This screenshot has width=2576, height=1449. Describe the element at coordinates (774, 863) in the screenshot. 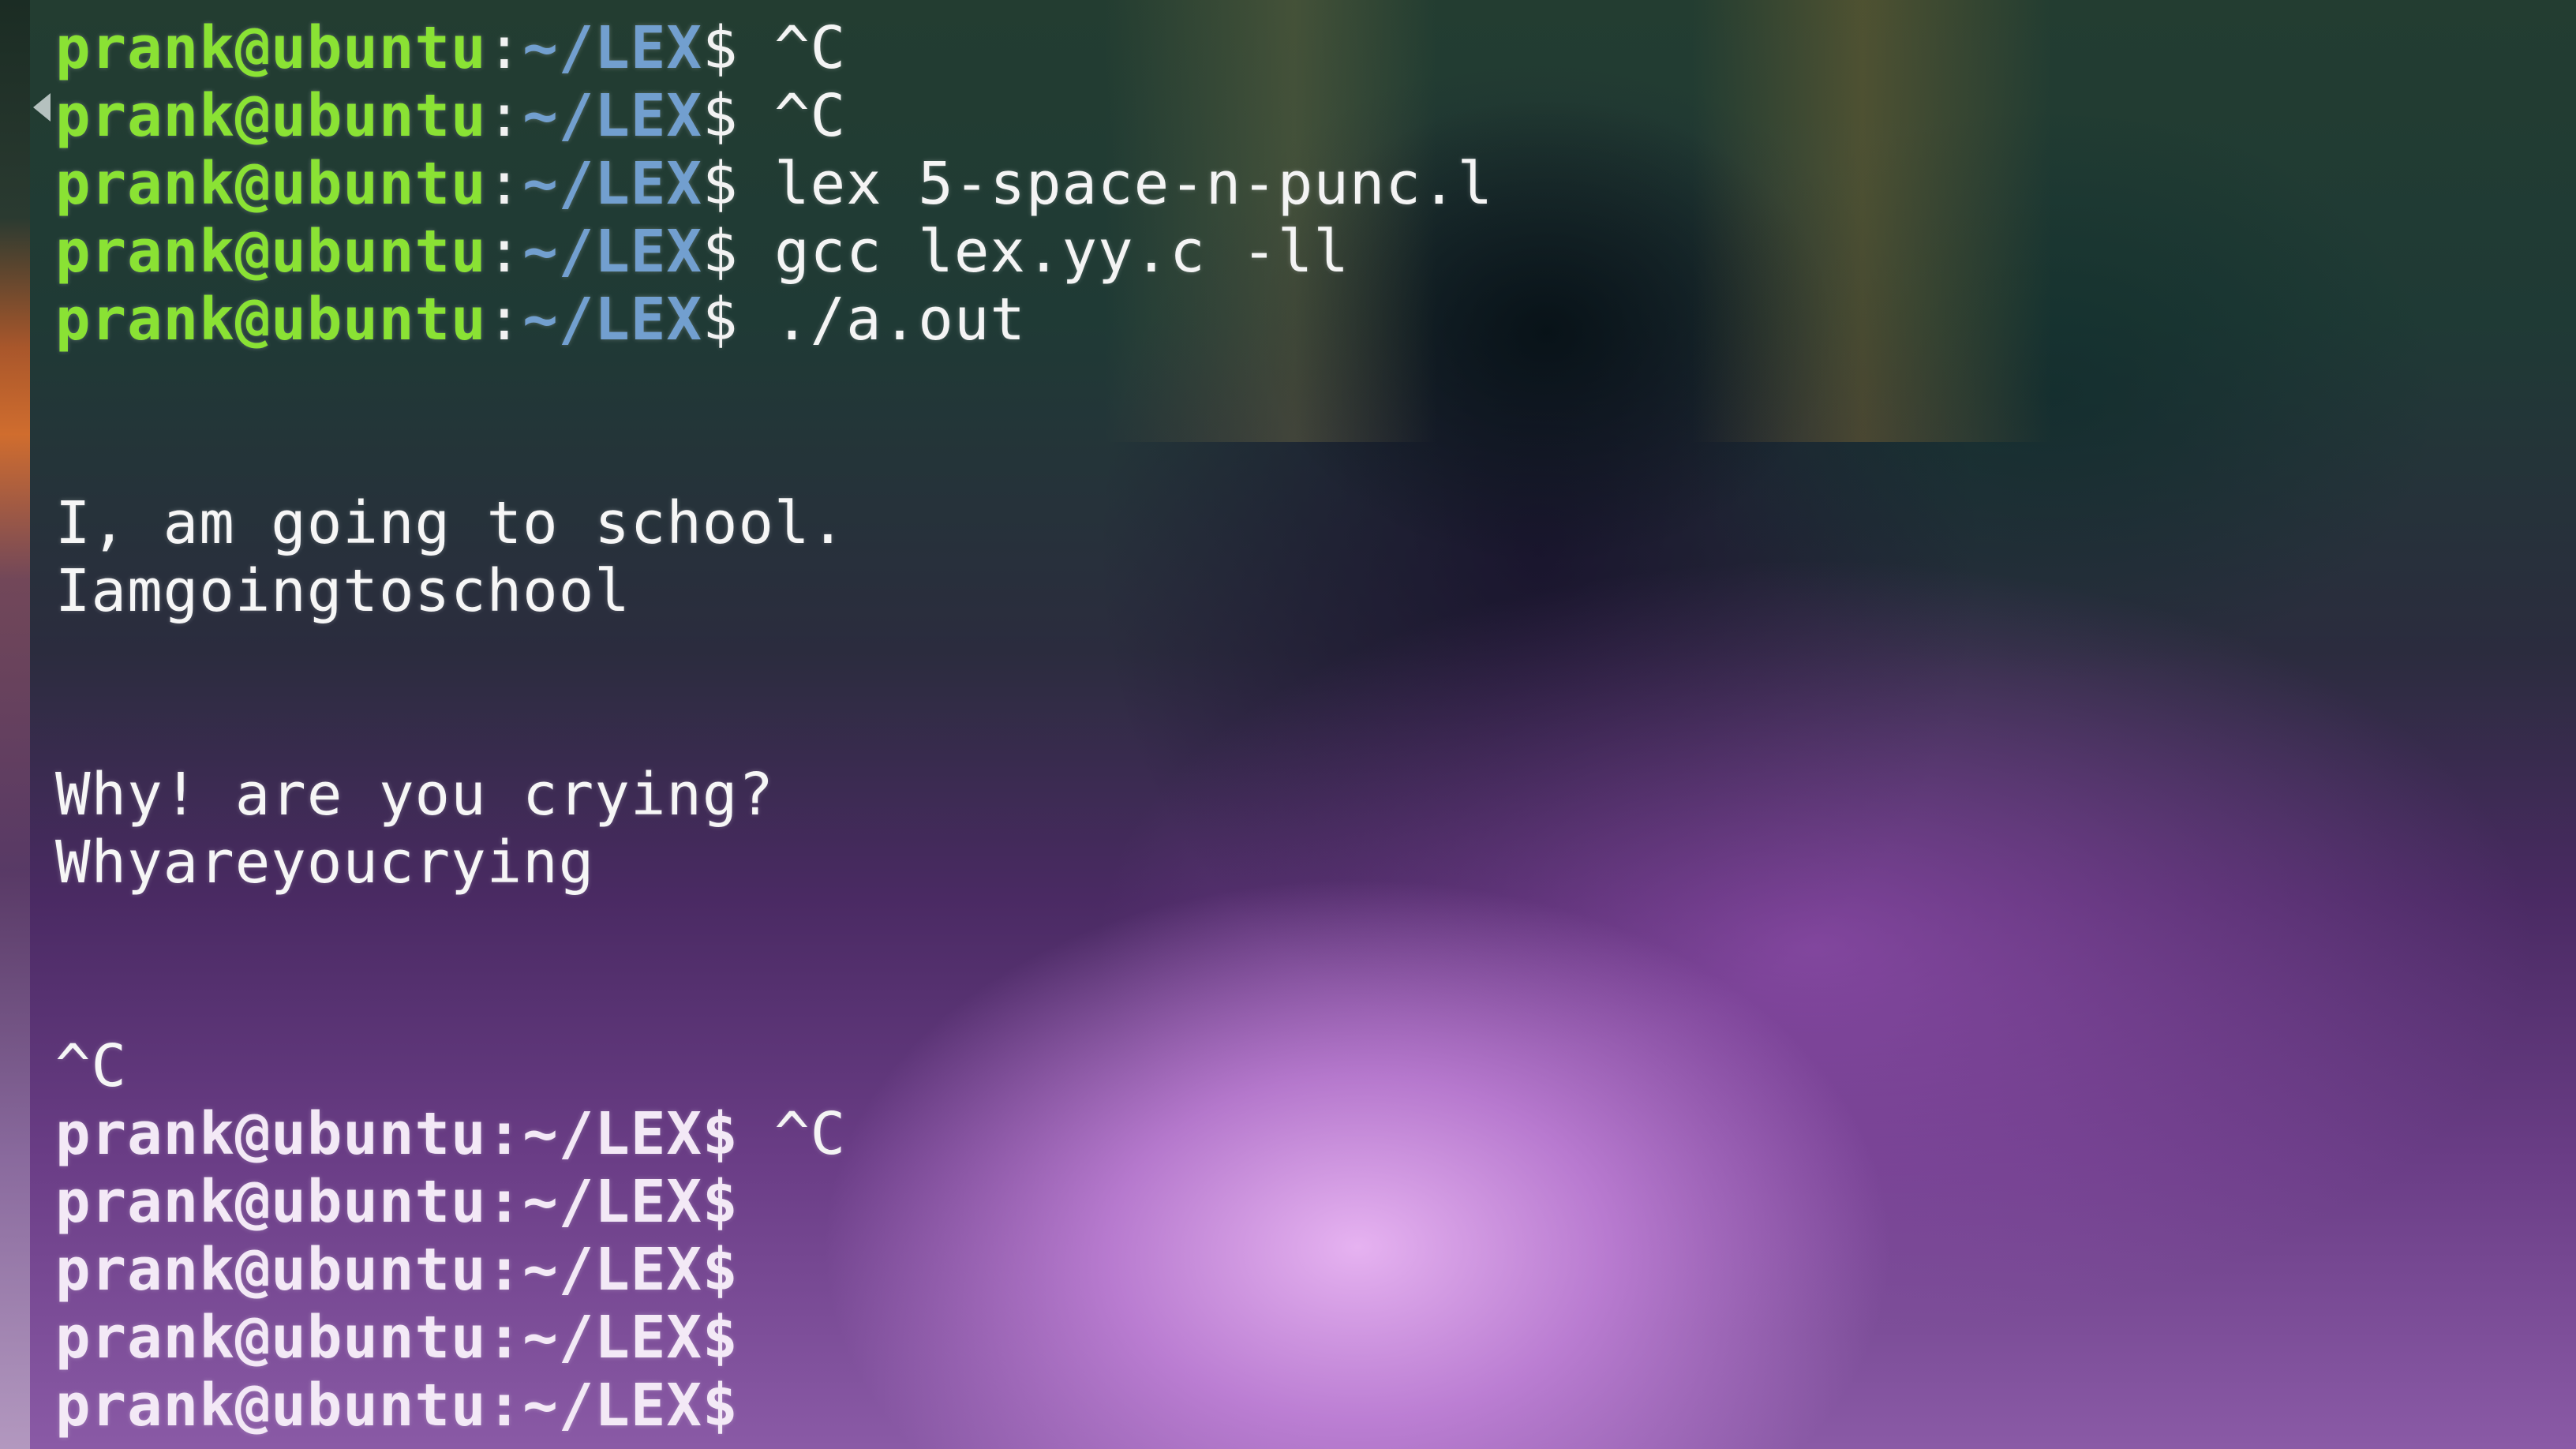

I see `terminal-line: Whyareyoucrying` at that location.